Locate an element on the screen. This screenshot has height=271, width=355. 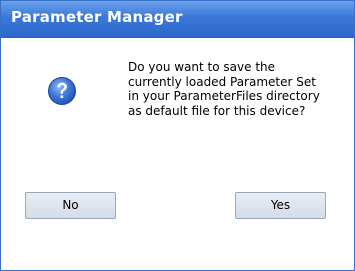
no-button: No is located at coordinates (70, 205).